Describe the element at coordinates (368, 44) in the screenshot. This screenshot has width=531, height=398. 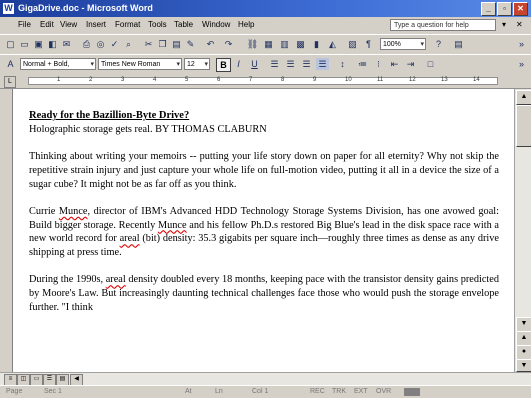
I see `show-hide-icon: ¶` at that location.